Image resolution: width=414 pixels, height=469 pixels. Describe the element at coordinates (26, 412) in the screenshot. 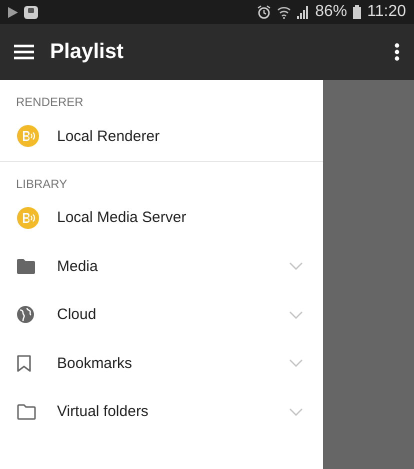

I see `folder-outline-icon` at that location.